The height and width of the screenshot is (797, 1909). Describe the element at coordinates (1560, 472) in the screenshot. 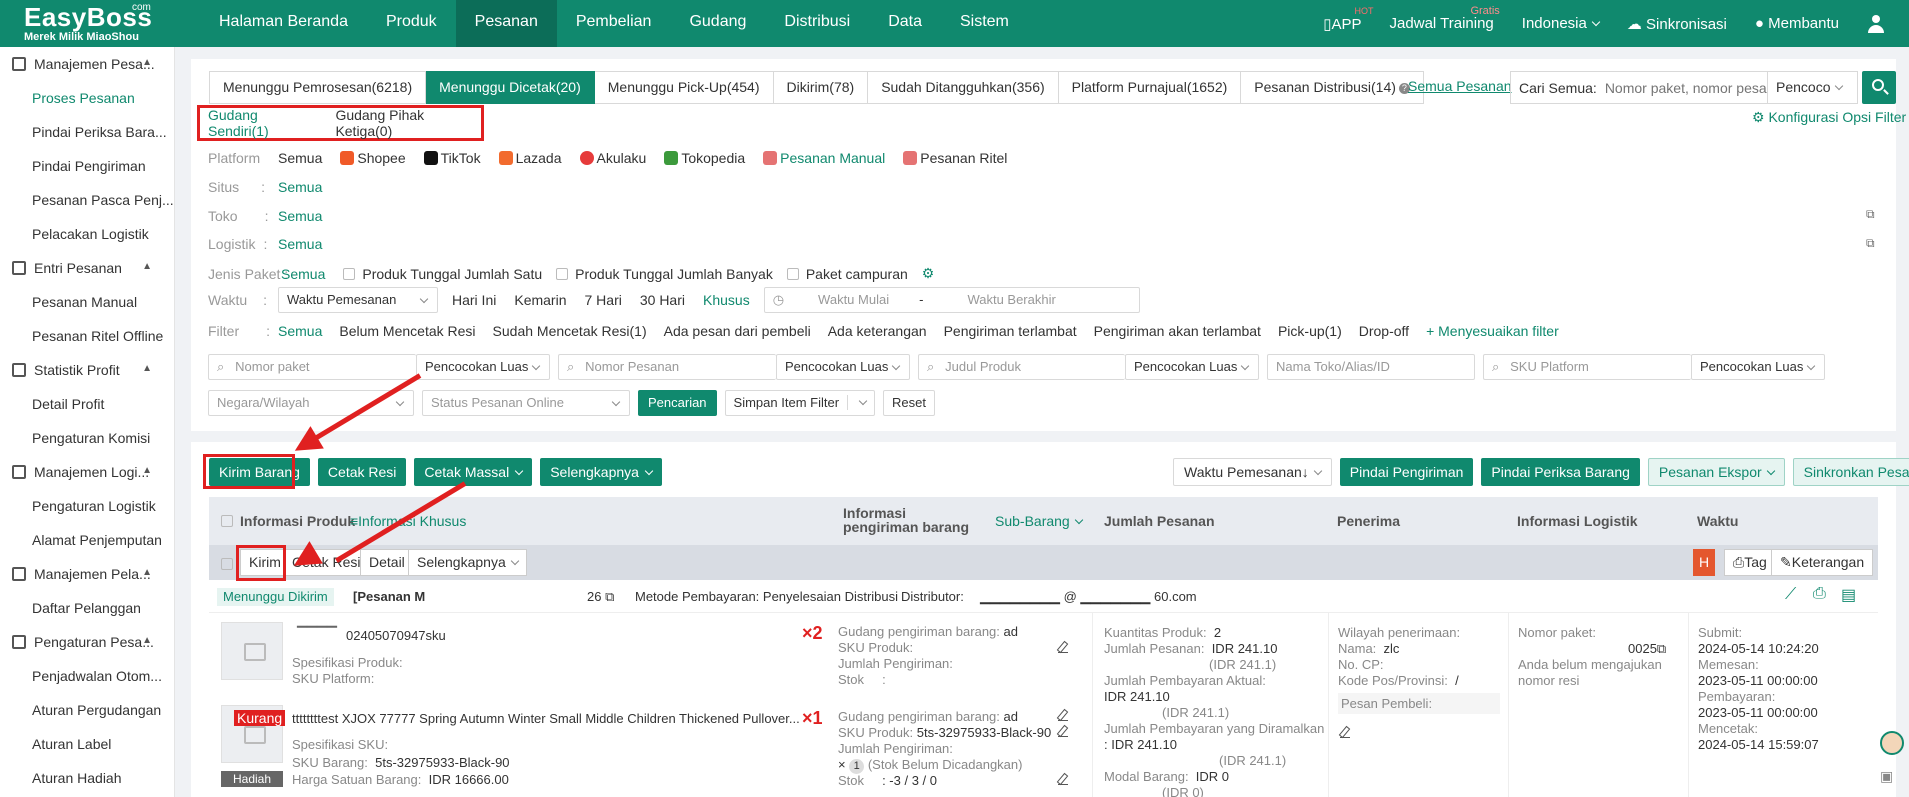

I see `pindai-periksa-button: Pindai Periksa Barang` at that location.